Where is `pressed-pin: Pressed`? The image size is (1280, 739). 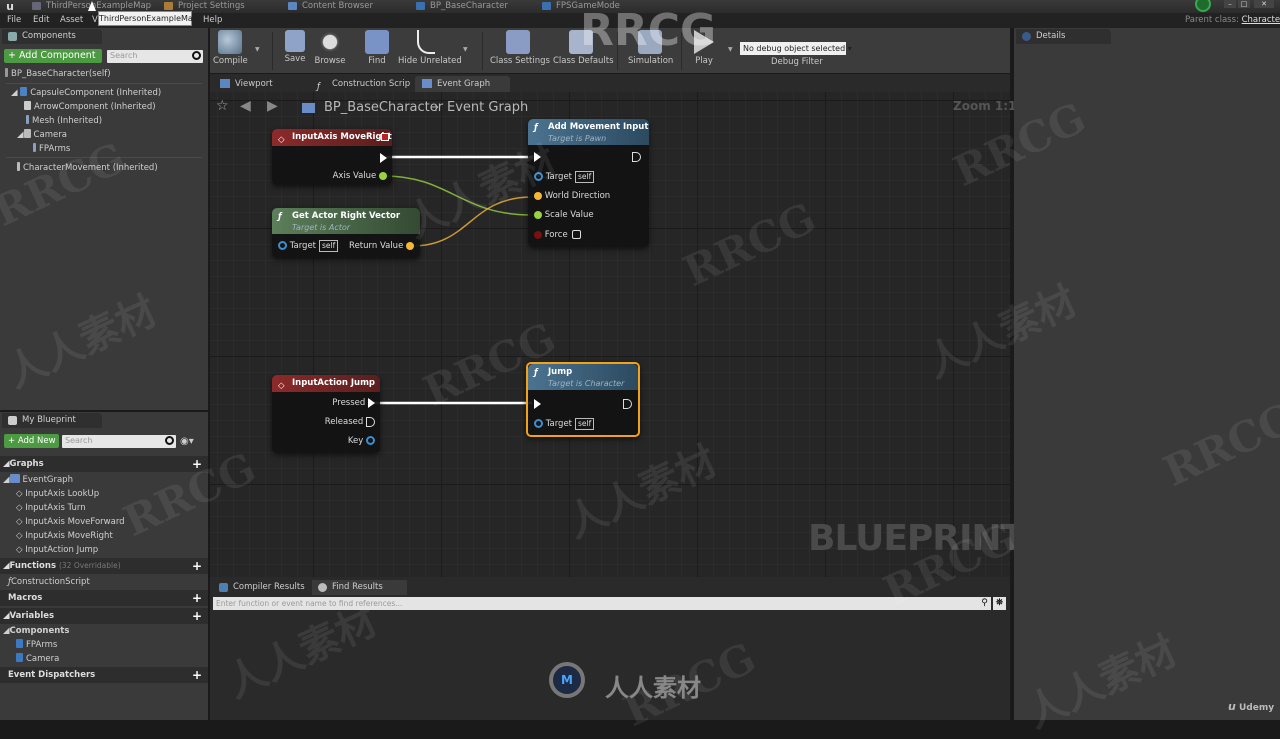
pressed-pin: Pressed is located at coordinates (353, 403).